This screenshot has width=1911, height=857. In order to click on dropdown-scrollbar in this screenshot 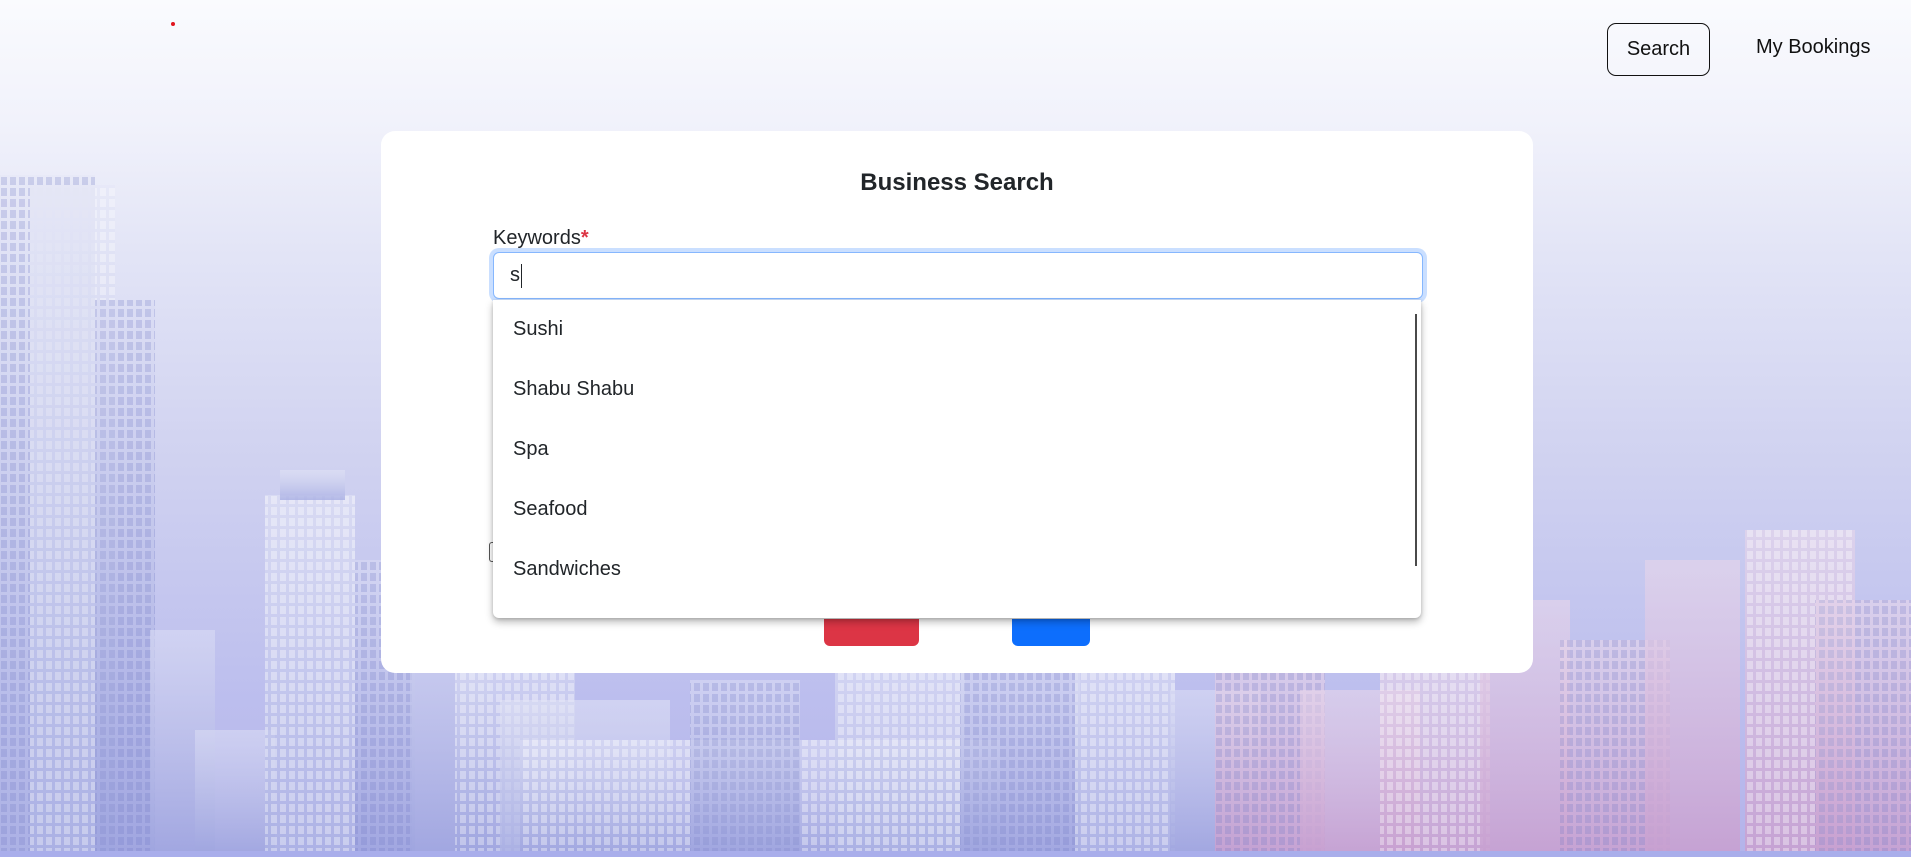, I will do `click(1416, 440)`.